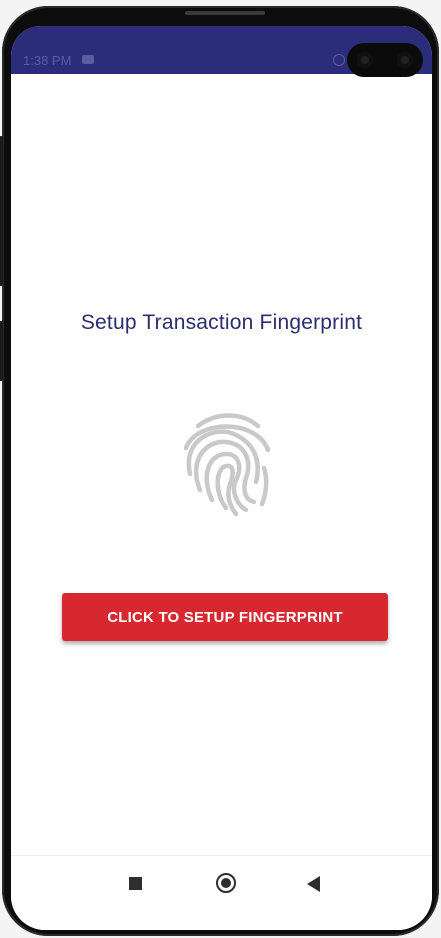 The image size is (441, 938). Describe the element at coordinates (47, 60) in the screenshot. I see `status-time: 1:38 PM` at that location.